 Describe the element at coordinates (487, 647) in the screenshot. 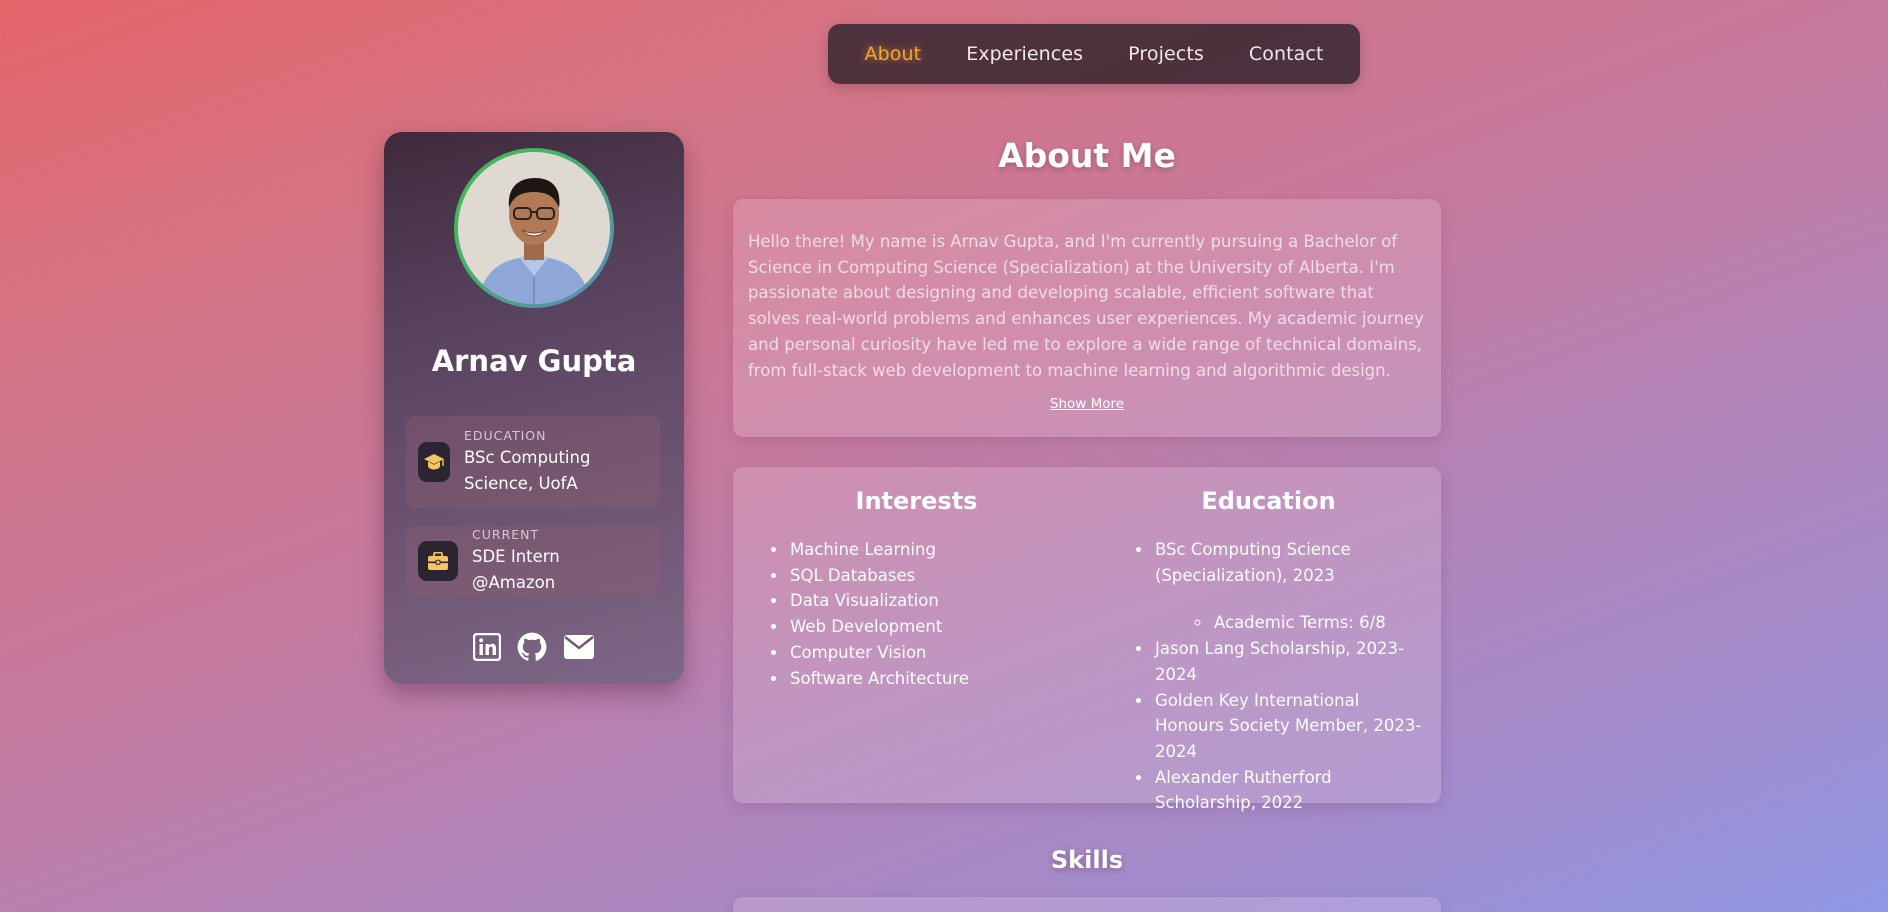

I see `linkedin-icon` at that location.